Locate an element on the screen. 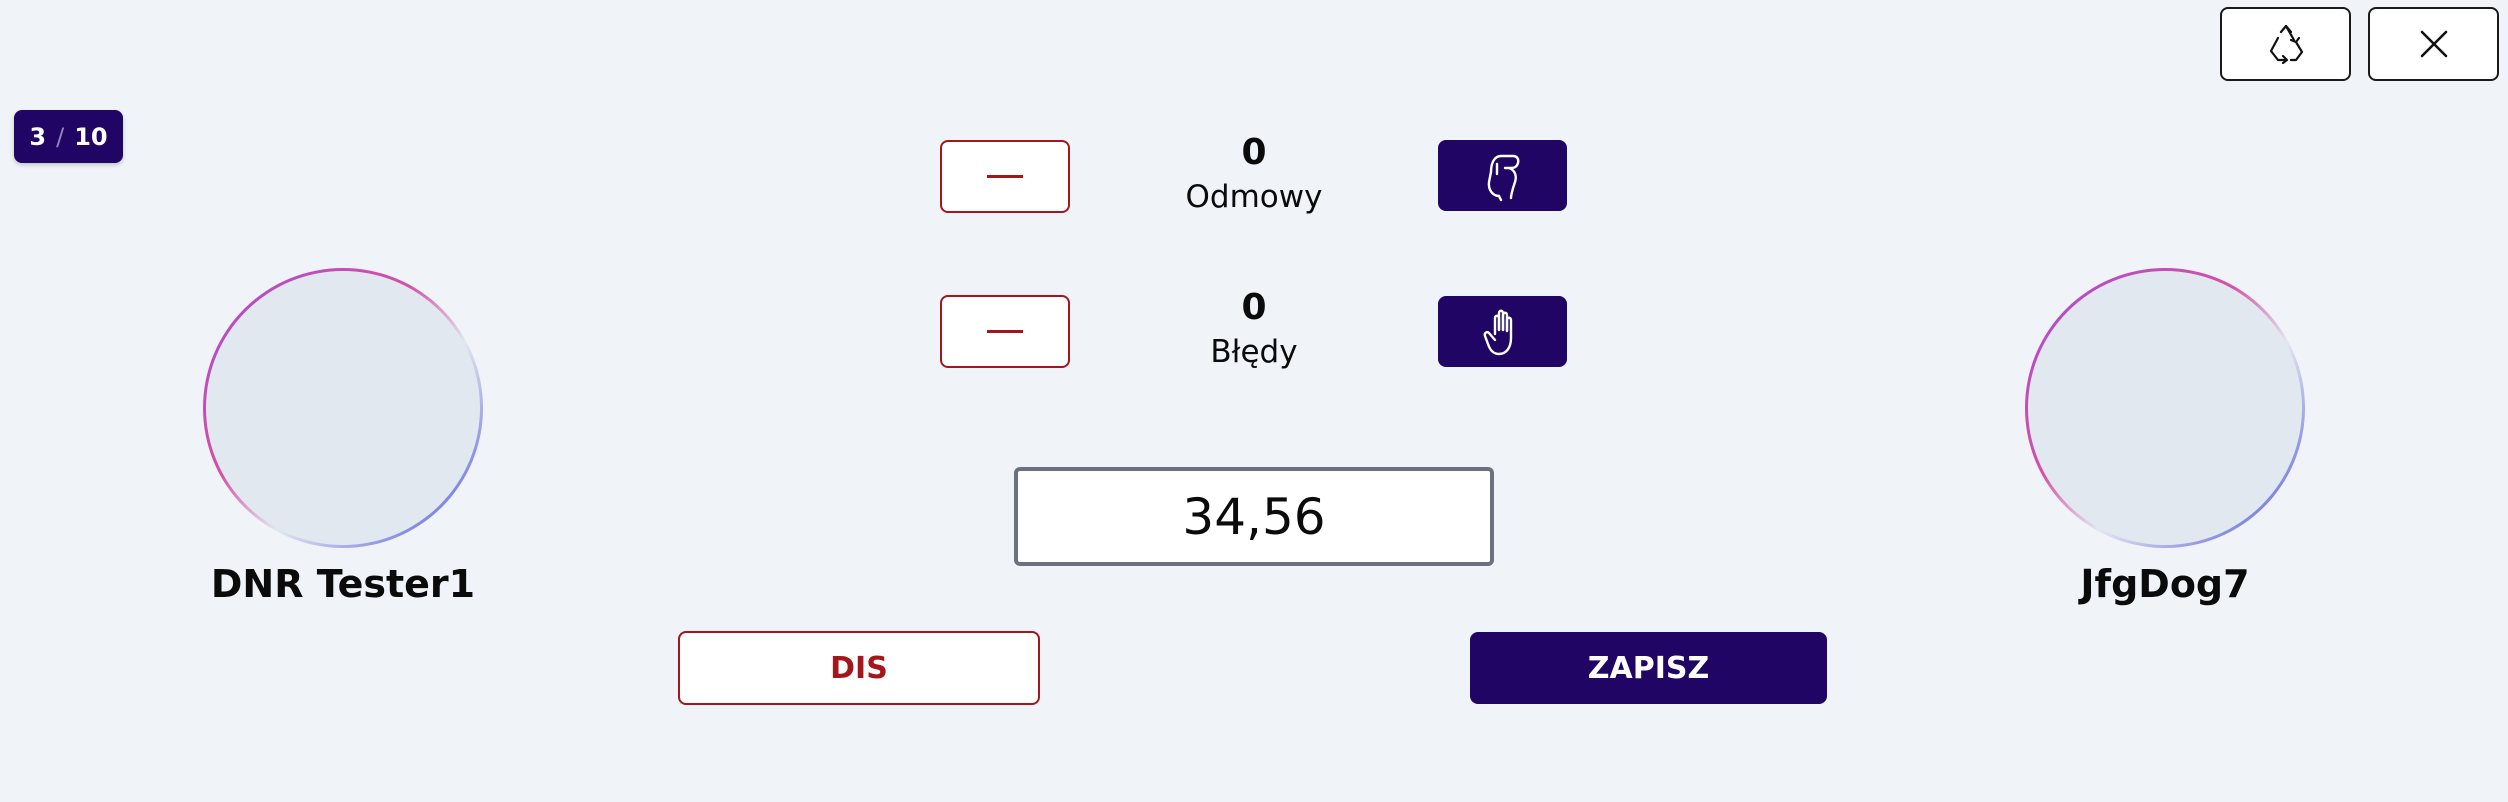  time-value: 34,56 is located at coordinates (1254, 516).